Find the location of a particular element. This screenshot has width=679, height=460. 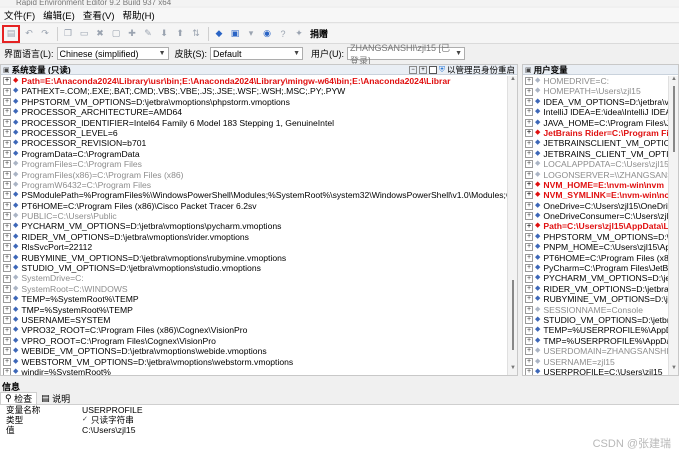

sort-button: ⇅ is located at coordinates (196, 34).